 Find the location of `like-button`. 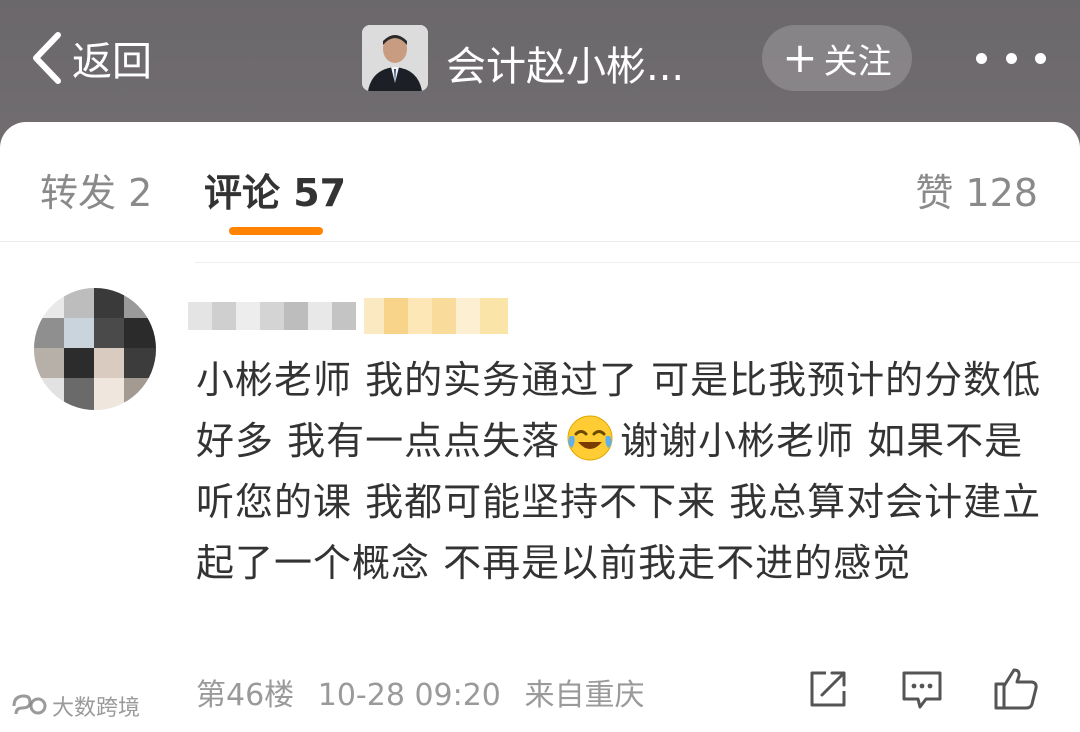

like-button is located at coordinates (1016, 688).